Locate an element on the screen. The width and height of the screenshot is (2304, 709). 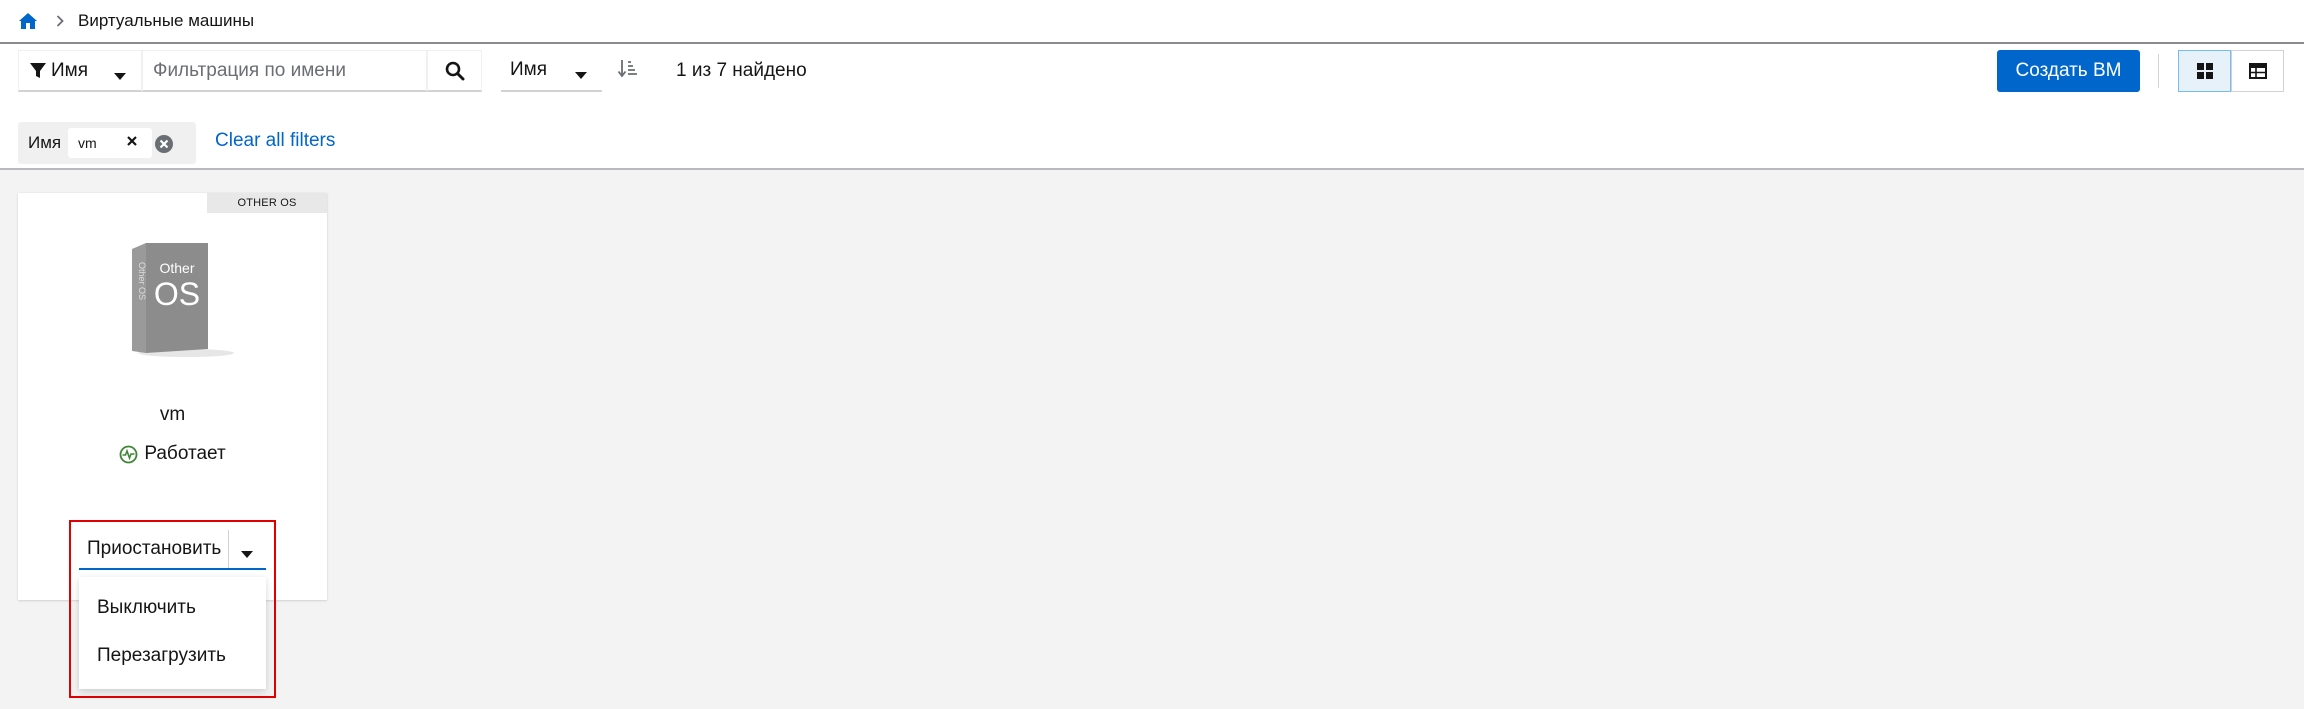
table-view-icon is located at coordinates (2257, 71).